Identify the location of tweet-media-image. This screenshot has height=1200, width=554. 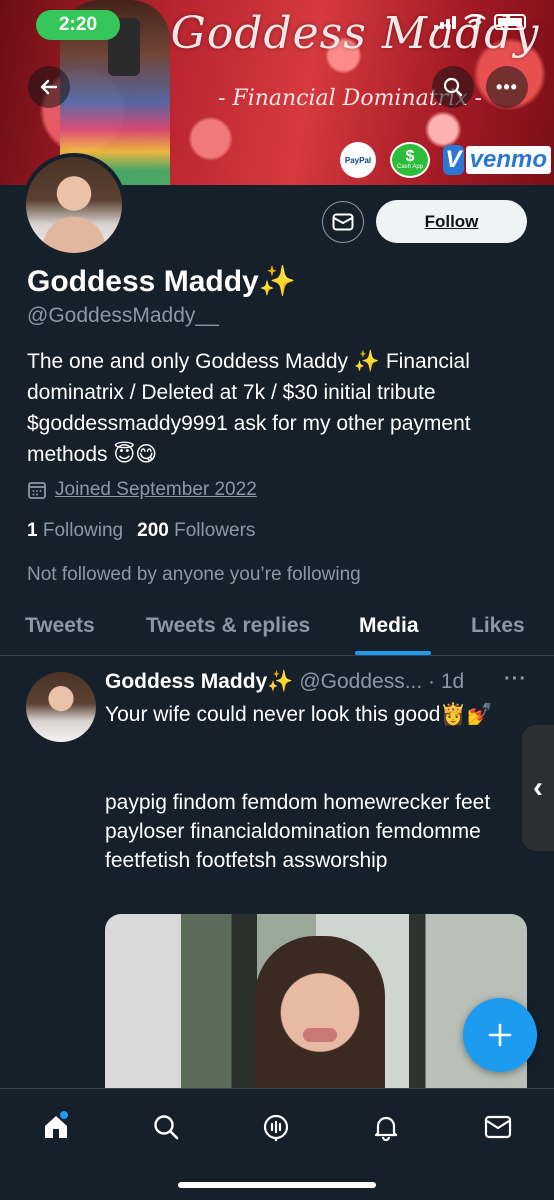
(316, 1001).